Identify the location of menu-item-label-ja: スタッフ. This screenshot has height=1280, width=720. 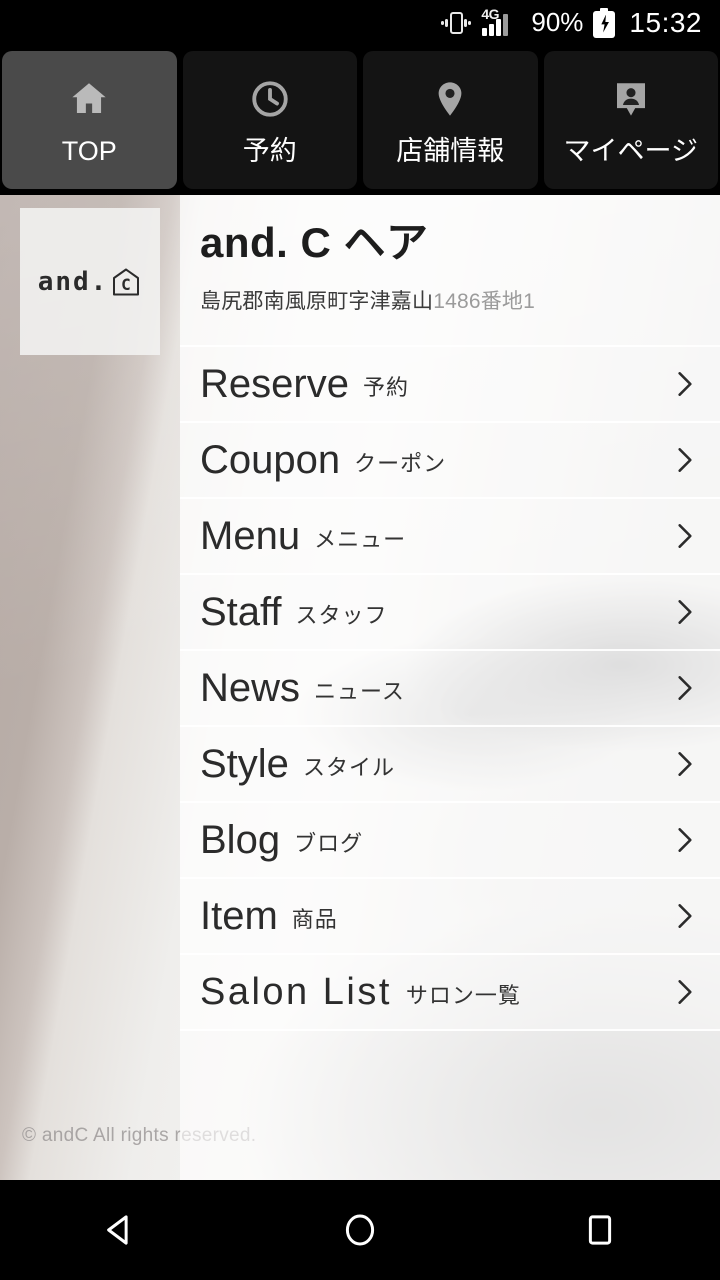
(341, 615).